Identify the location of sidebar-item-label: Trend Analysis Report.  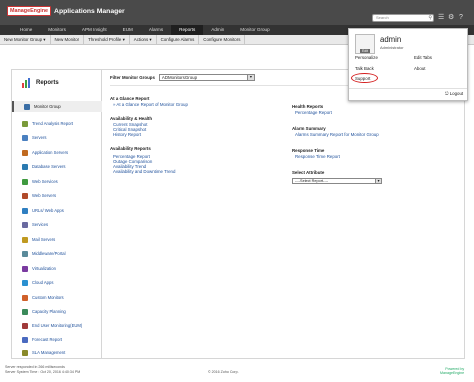
(53, 123).